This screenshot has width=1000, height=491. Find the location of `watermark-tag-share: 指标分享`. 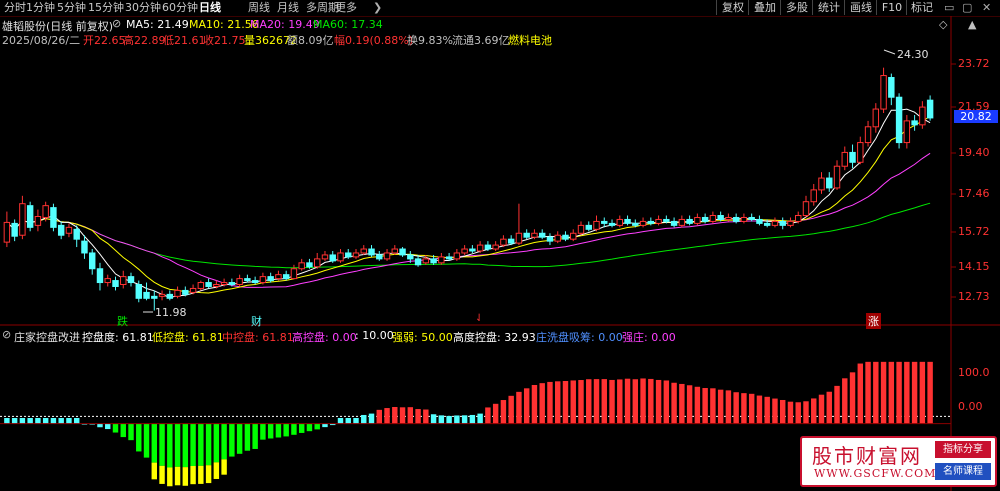

watermark-tag-share: 指标分享 is located at coordinates (963, 449).